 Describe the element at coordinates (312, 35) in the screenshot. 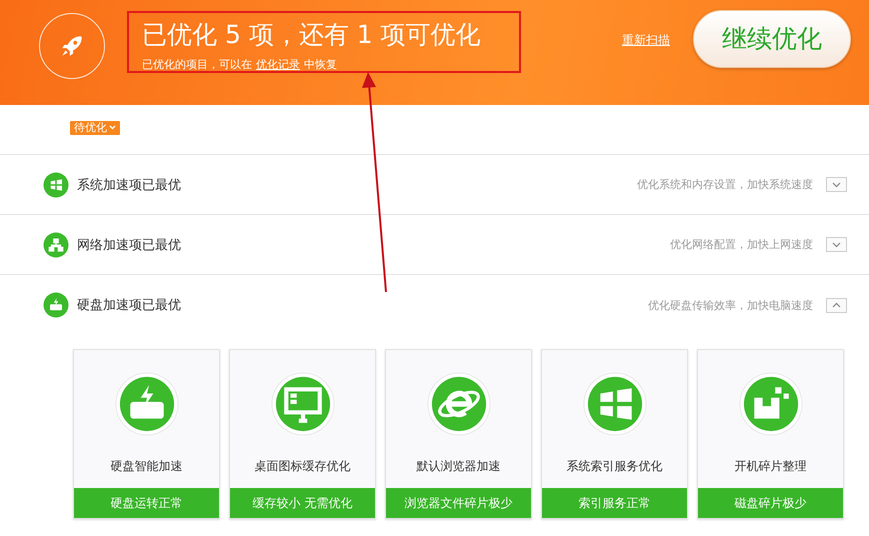

I see `optimization-status-title: 已优化 5 项，还有 1 项可优化` at that location.